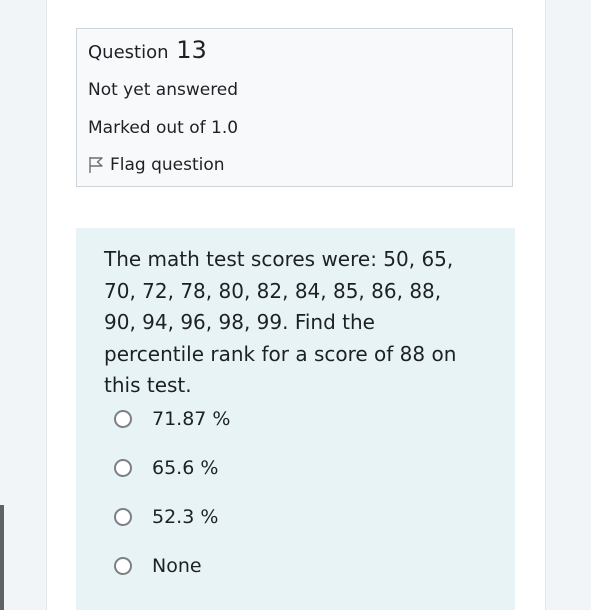 The image size is (591, 610). I want to click on answer-option-4: None, so click(172, 565).